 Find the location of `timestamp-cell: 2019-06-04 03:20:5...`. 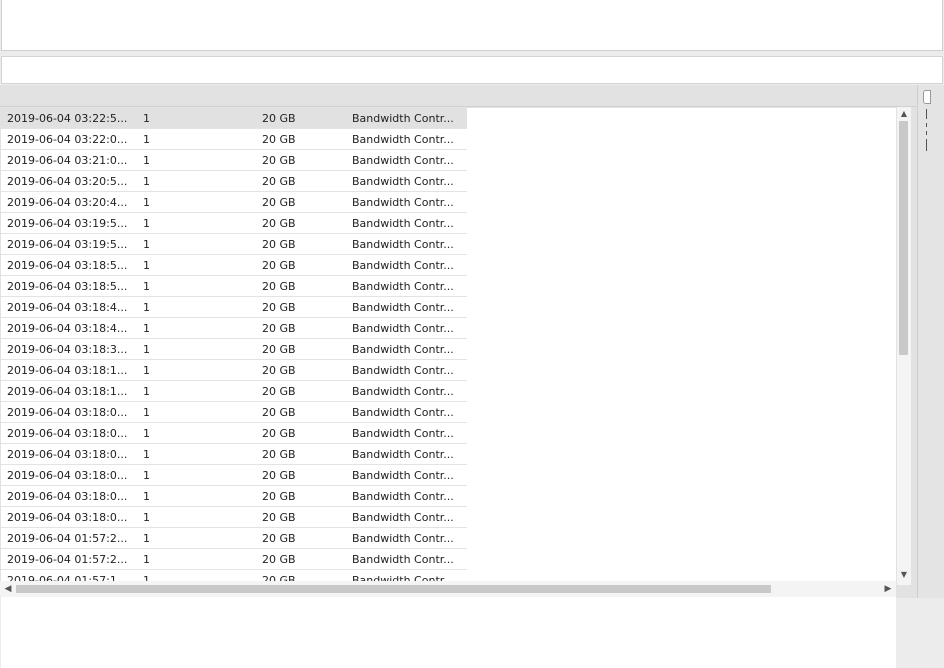

timestamp-cell: 2019-06-04 03:20:5... is located at coordinates (67, 181).